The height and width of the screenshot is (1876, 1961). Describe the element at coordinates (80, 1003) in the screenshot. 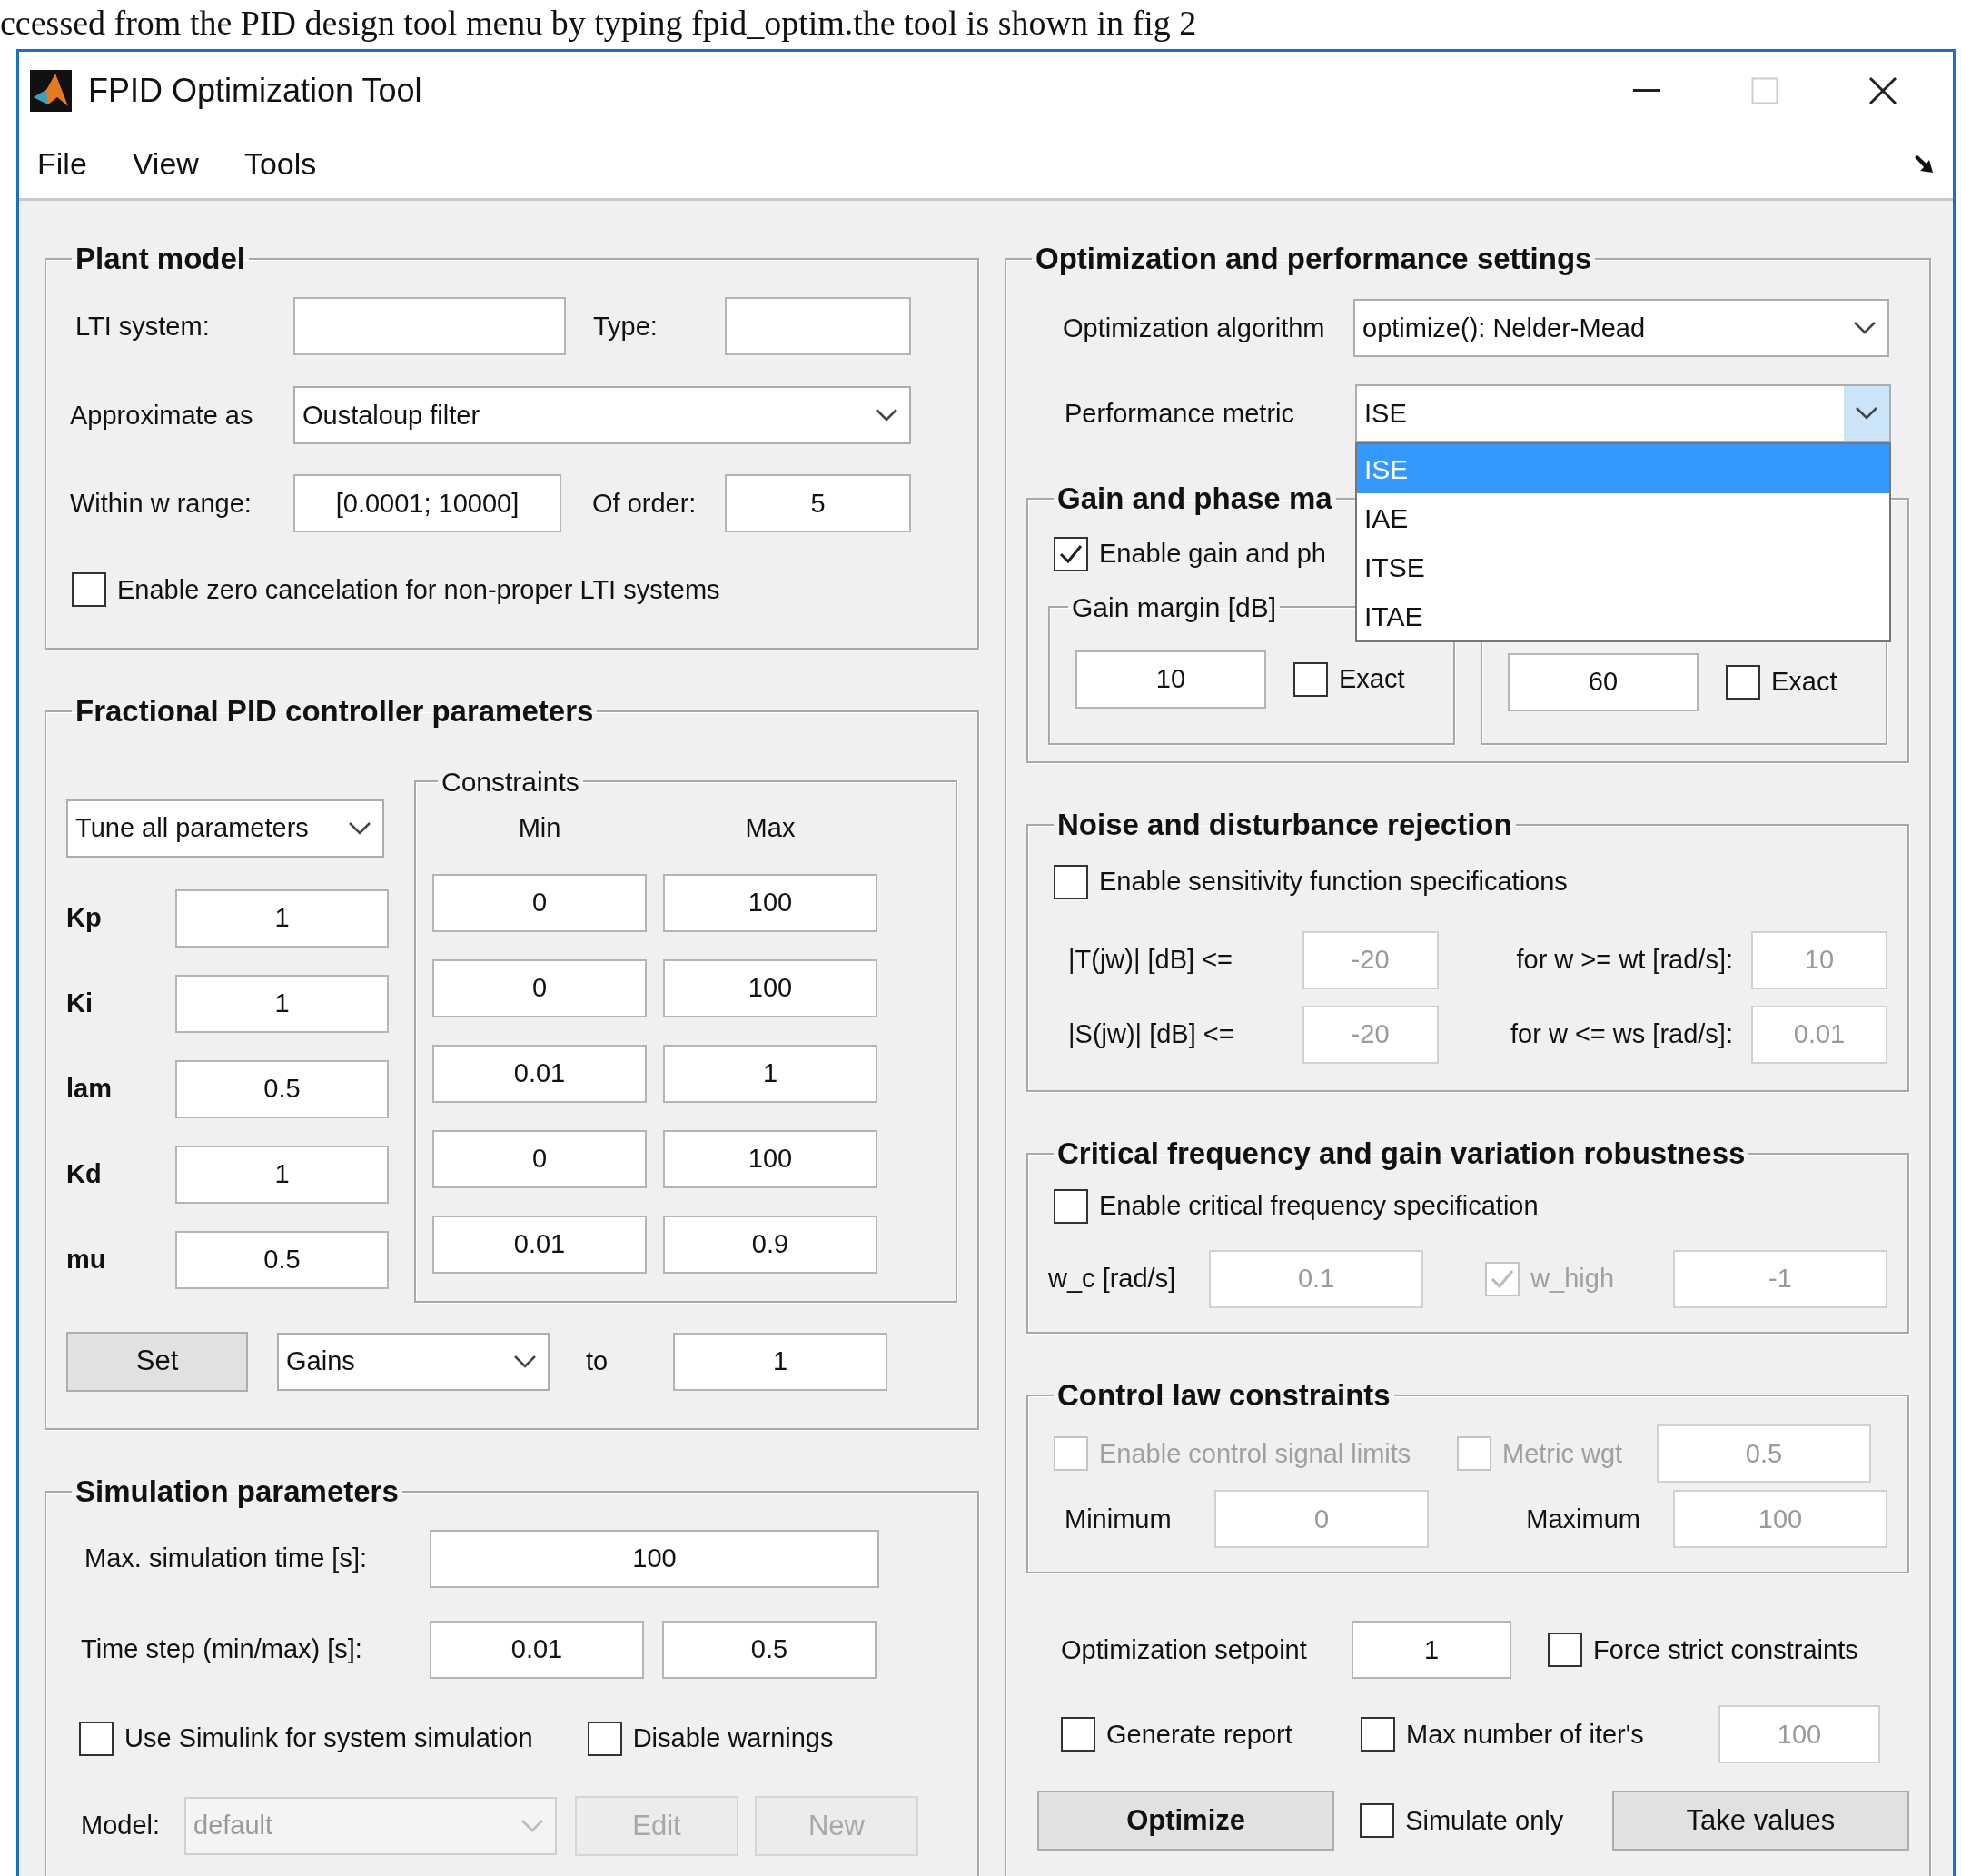

I see `parameter-label: Ki` at that location.